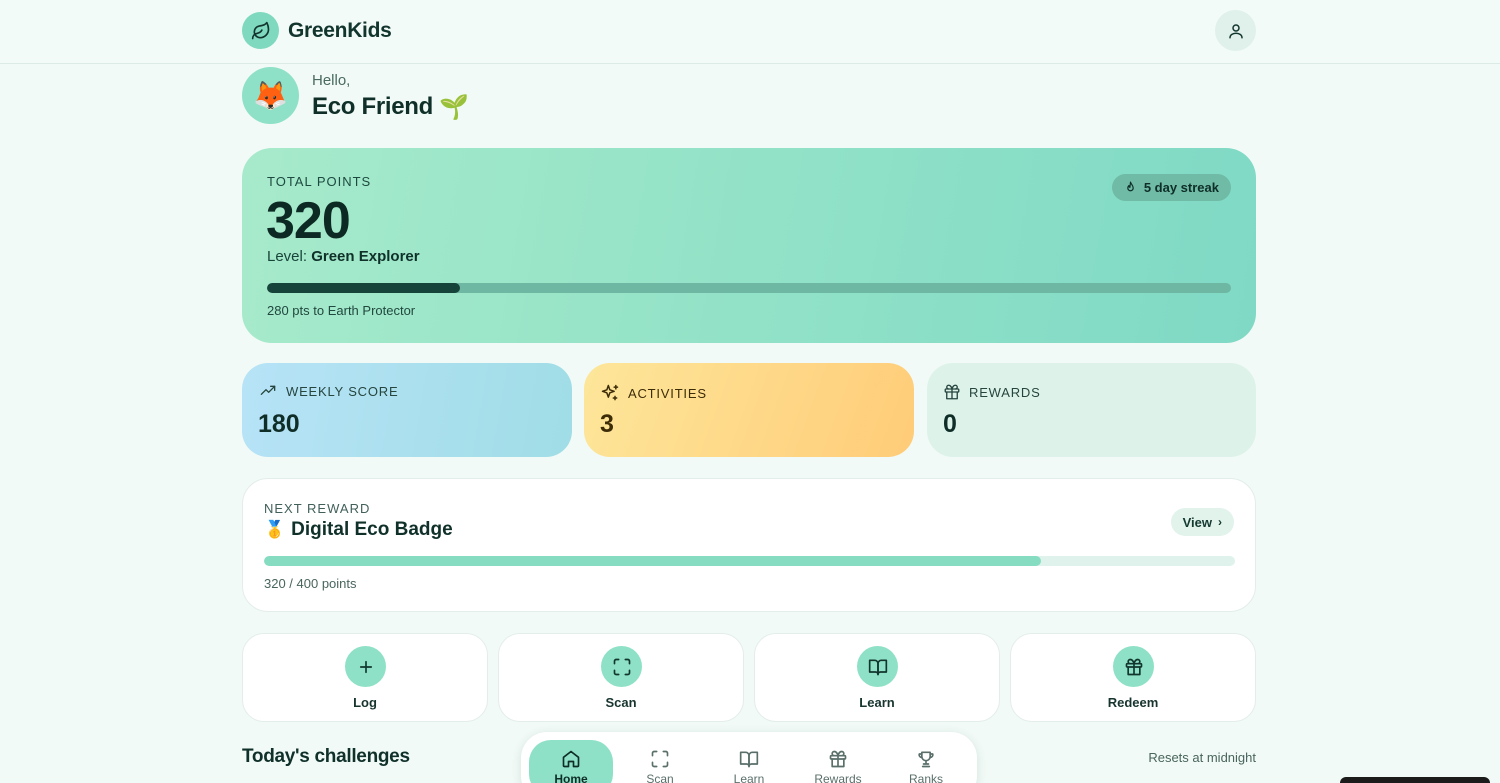  I want to click on rewards-card: REWARDS 0, so click(1091, 410).